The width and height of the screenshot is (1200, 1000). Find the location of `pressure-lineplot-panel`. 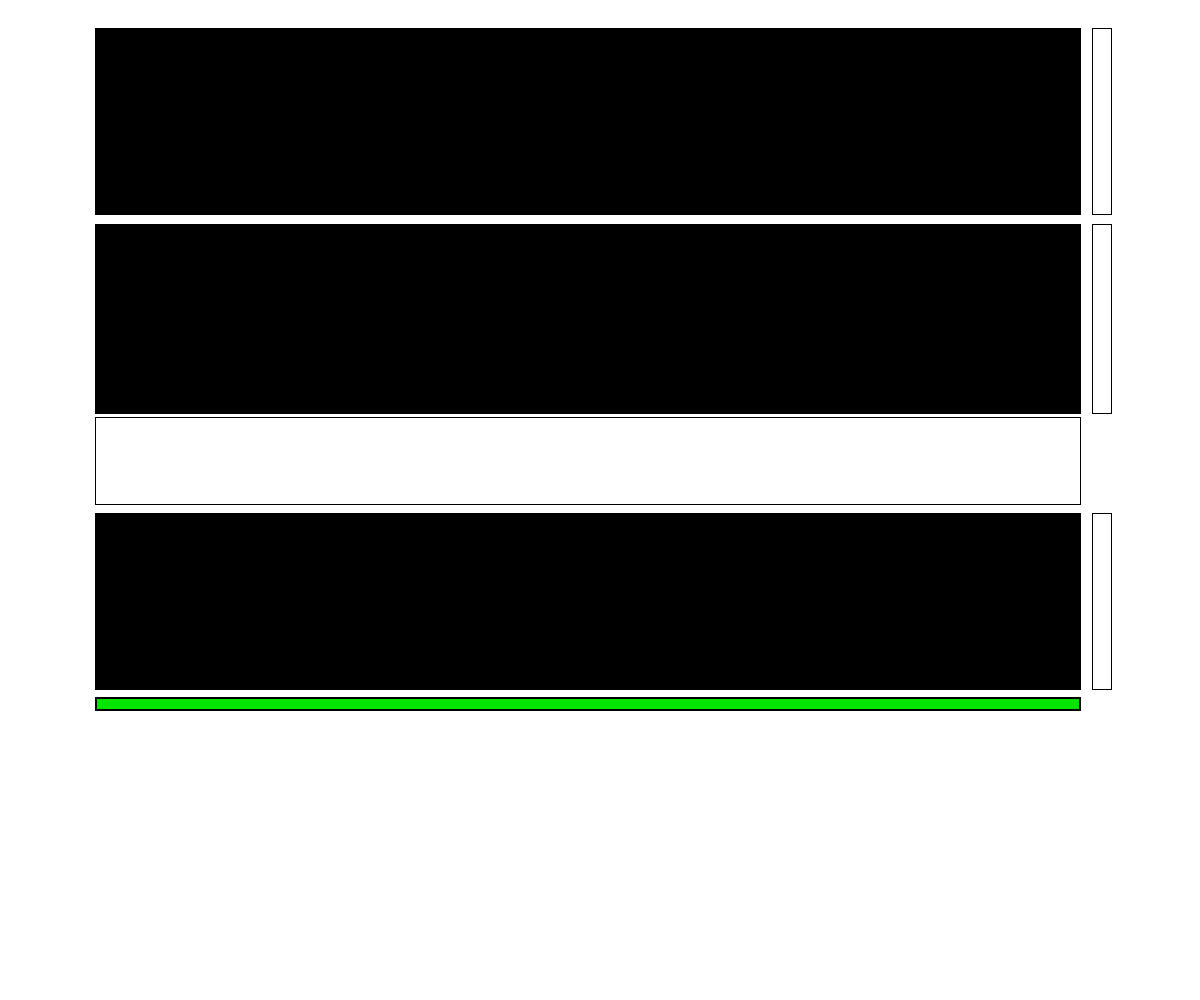

pressure-lineplot-panel is located at coordinates (588, 461).